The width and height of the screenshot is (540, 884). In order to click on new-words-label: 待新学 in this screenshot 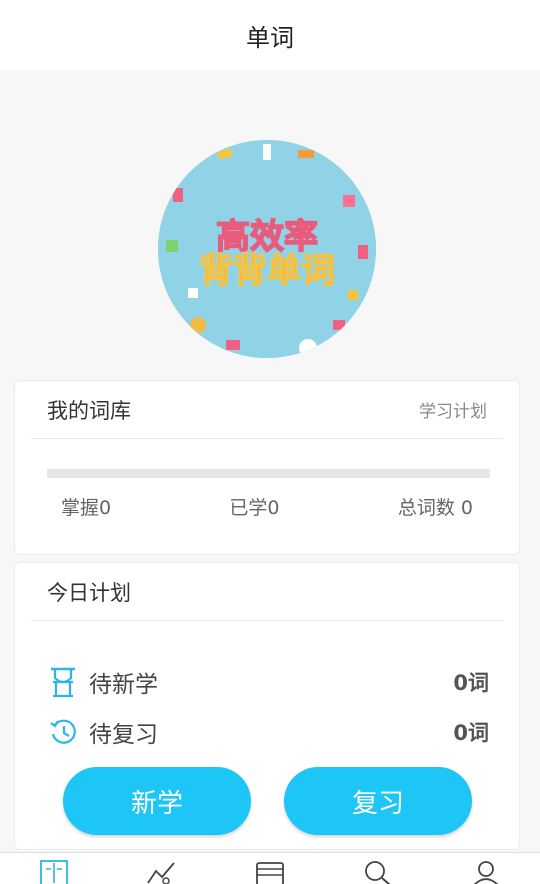, I will do `click(123, 685)`.